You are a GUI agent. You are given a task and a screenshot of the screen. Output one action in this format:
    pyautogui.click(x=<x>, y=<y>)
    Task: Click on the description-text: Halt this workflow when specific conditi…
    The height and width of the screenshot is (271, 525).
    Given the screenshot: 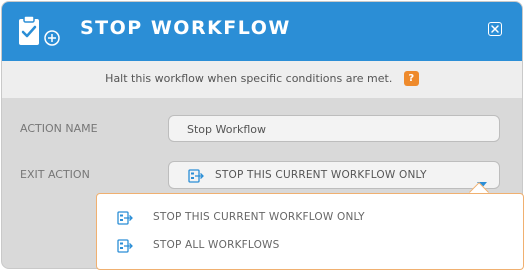 What is the action you would take?
    pyautogui.click(x=249, y=78)
    